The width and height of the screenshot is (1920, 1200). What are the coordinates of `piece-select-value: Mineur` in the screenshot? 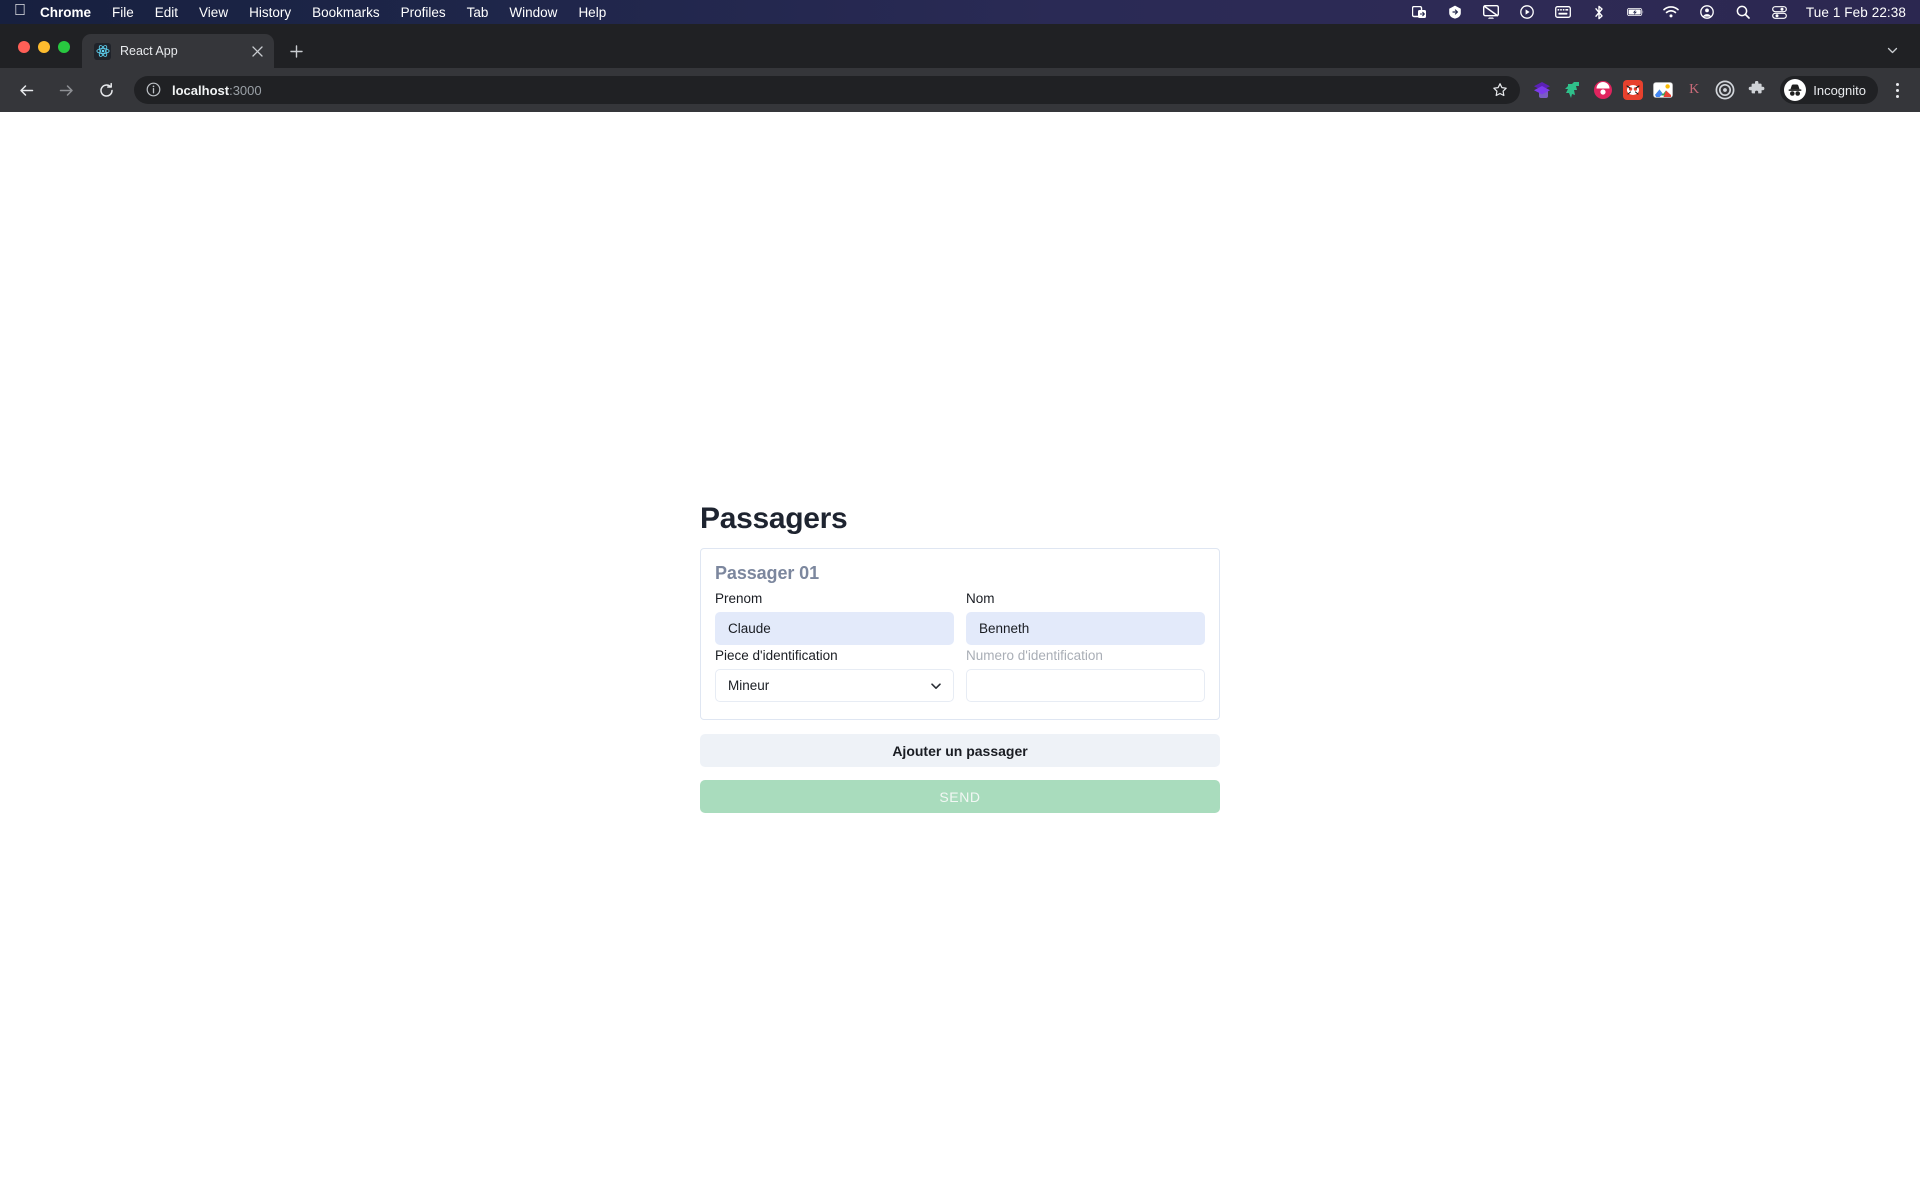 It's located at (749, 685).